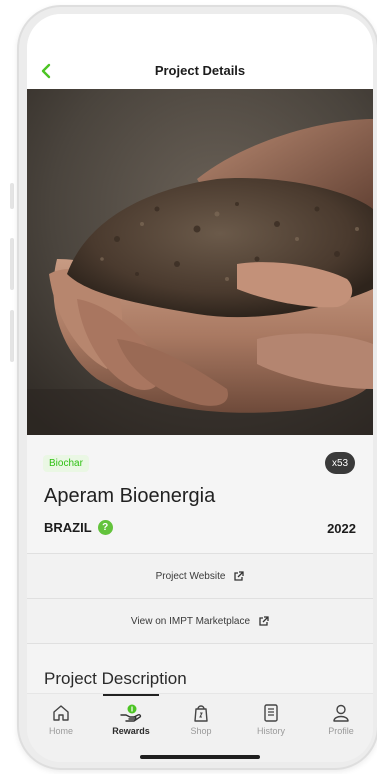 Image resolution: width=377 pixels, height=774 pixels. I want to click on tab-home: Home, so click(61, 719).